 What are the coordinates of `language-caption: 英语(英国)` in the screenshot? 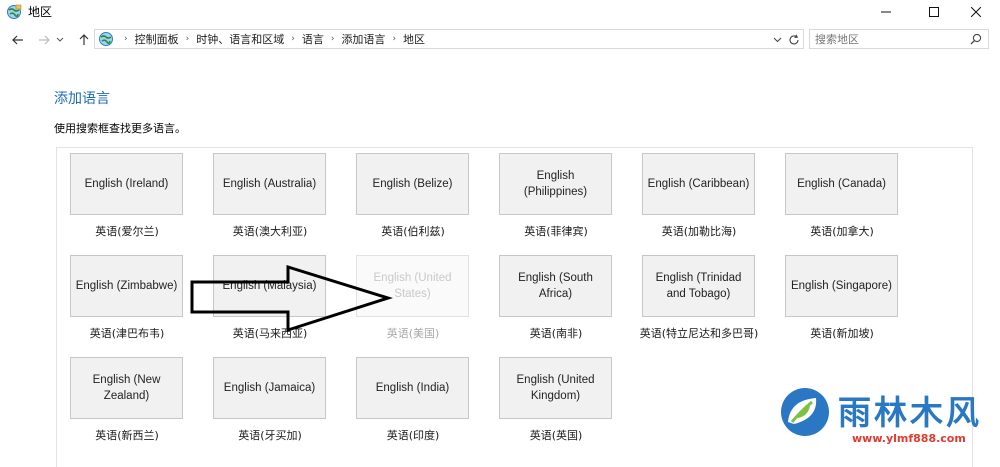 It's located at (556, 435).